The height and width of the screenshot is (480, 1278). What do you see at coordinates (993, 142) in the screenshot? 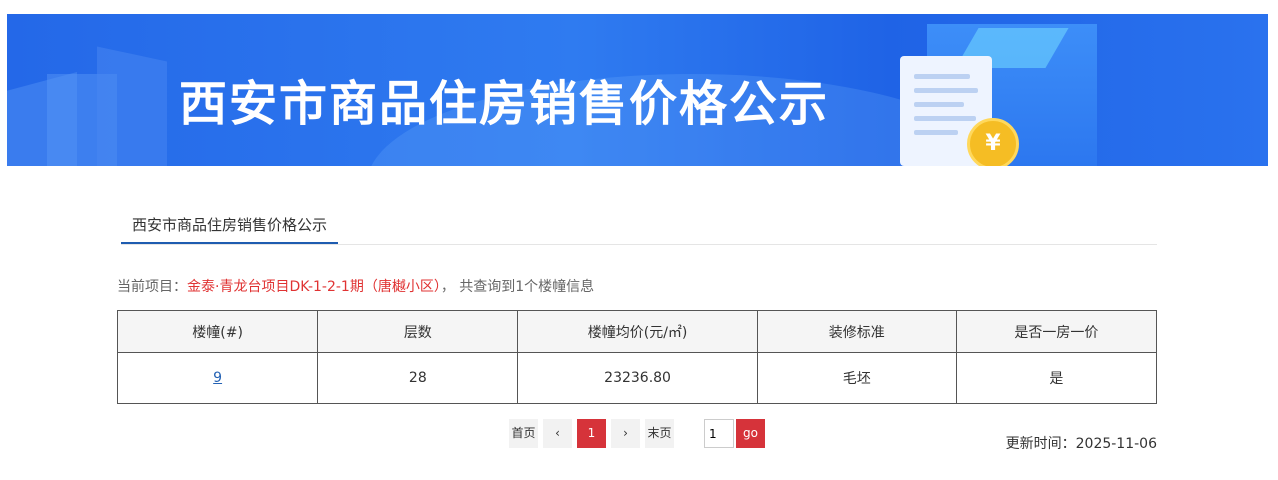
I see `yen-coin-icon: ¥` at bounding box center [993, 142].